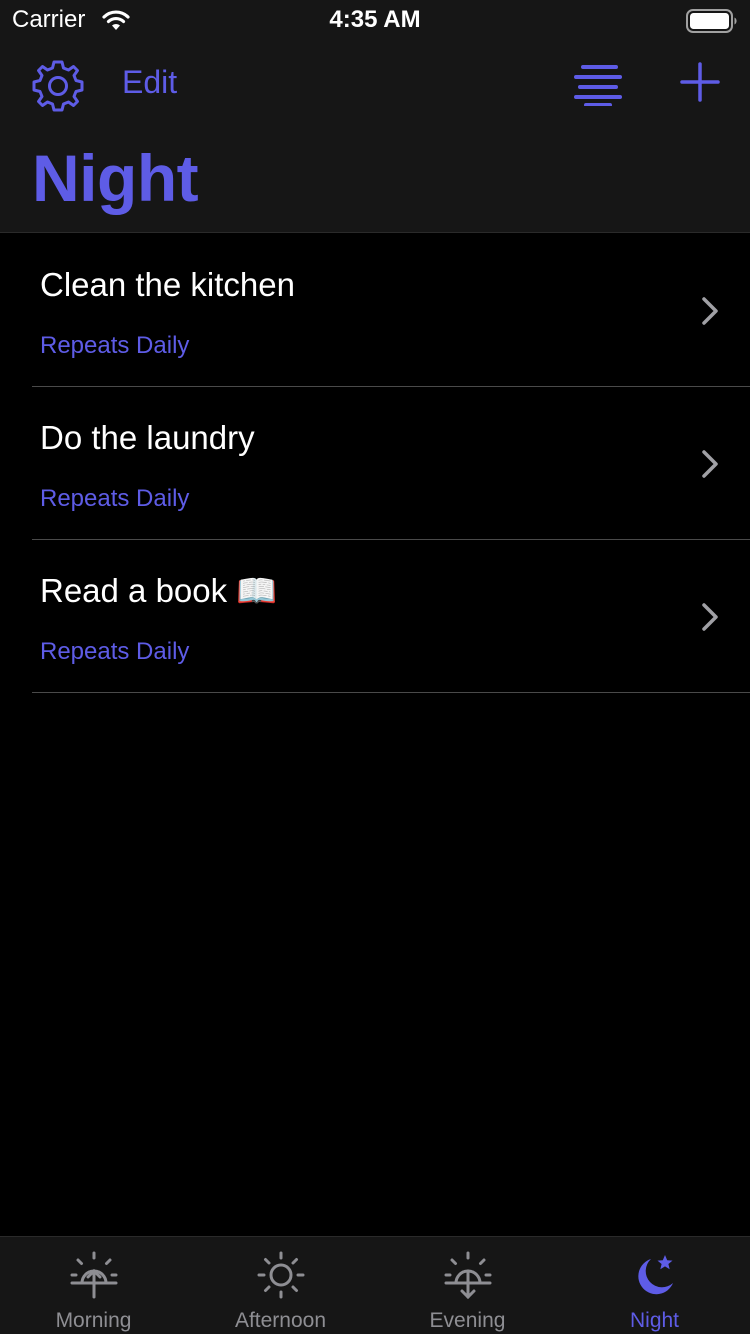 This screenshot has height=1334, width=750. I want to click on tab-evening: Evening, so click(467, 1285).